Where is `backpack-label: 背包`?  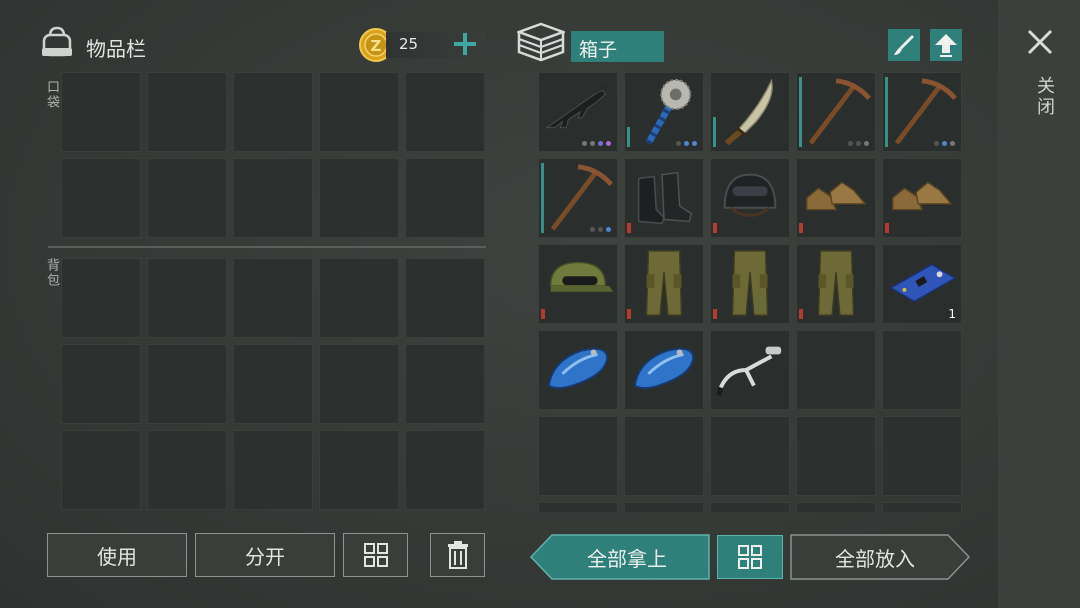
backpack-label: 背包 is located at coordinates (51, 273).